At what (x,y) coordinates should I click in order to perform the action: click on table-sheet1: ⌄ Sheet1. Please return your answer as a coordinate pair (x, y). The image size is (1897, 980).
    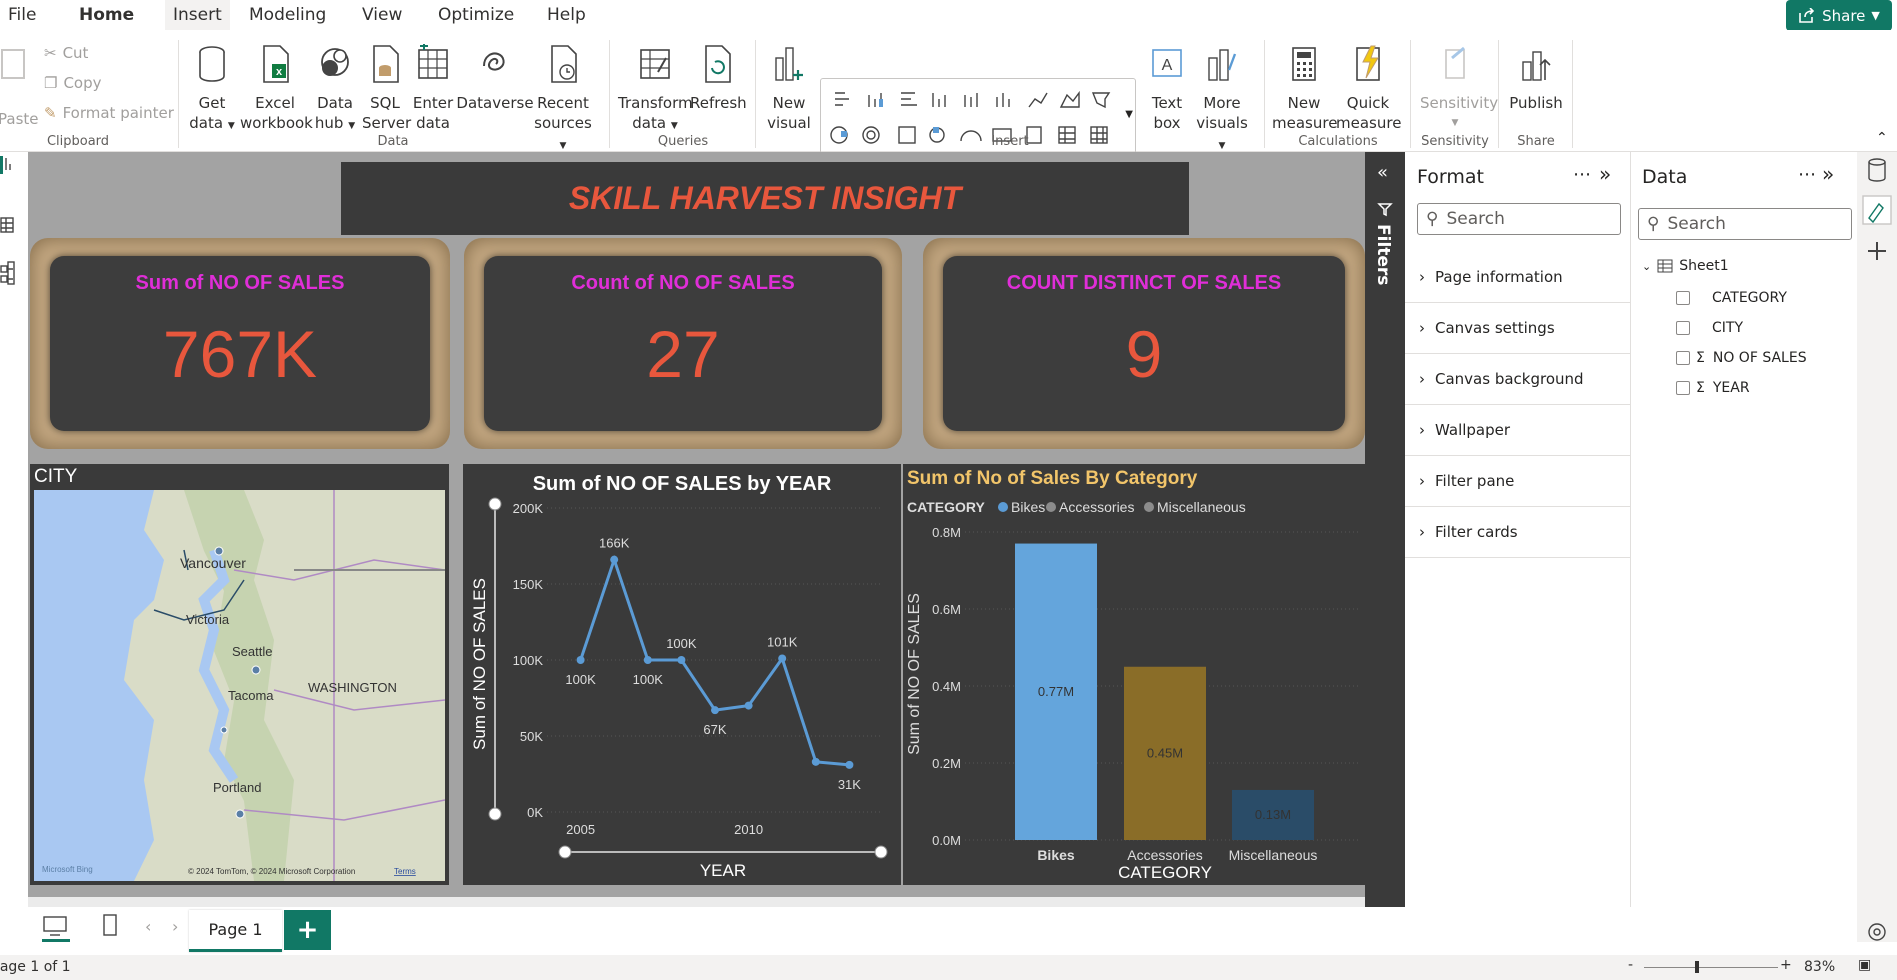
    Looking at the image, I should click on (1685, 266).